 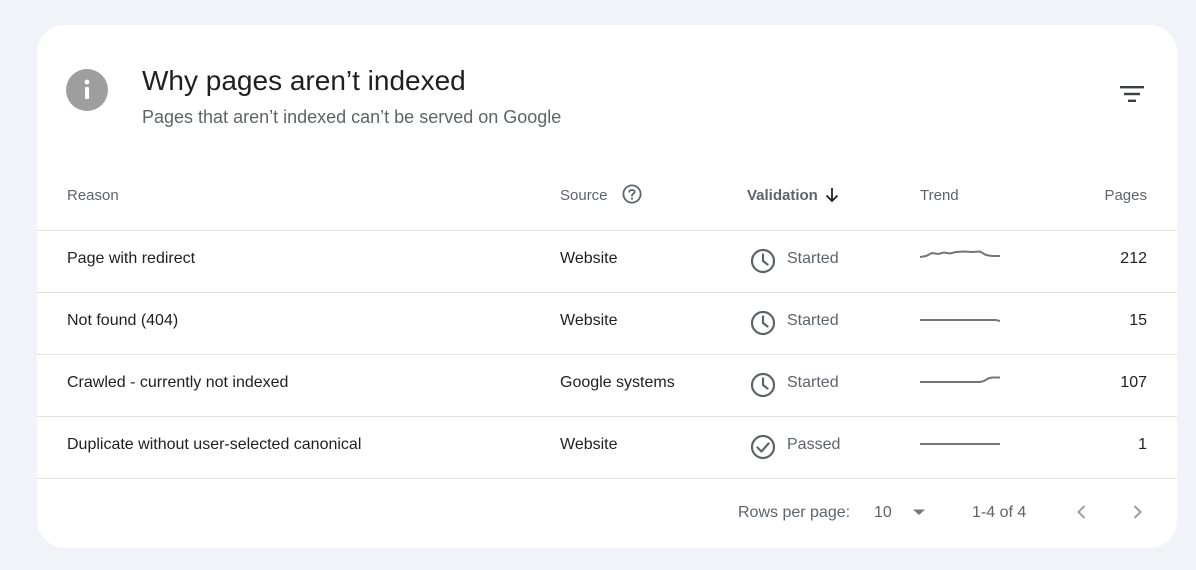 I want to click on check-circle-icon, so click(x=763, y=447).